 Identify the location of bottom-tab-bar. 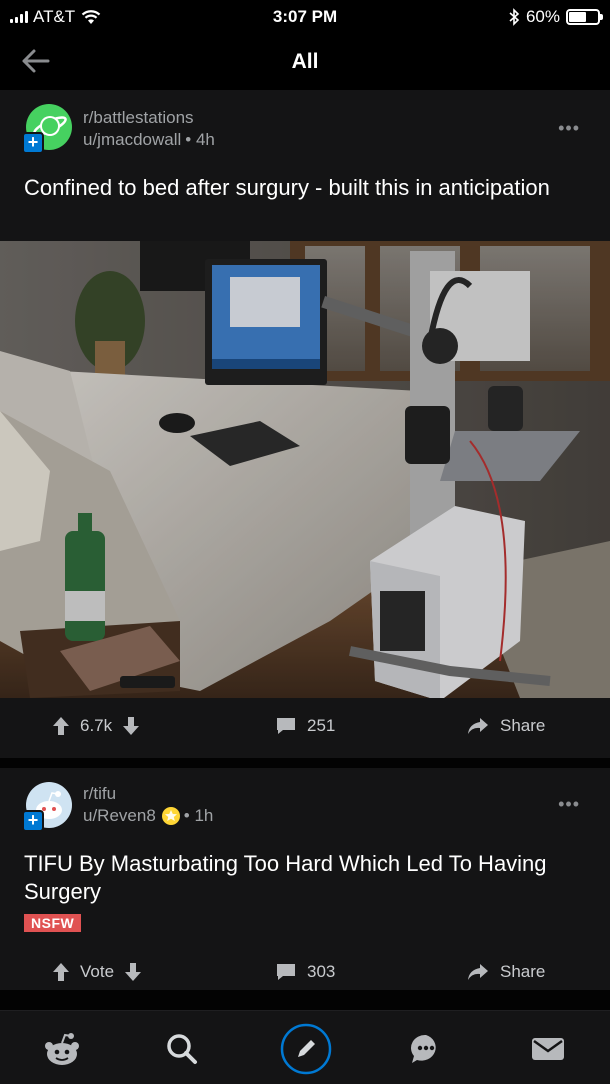
(305, 1047).